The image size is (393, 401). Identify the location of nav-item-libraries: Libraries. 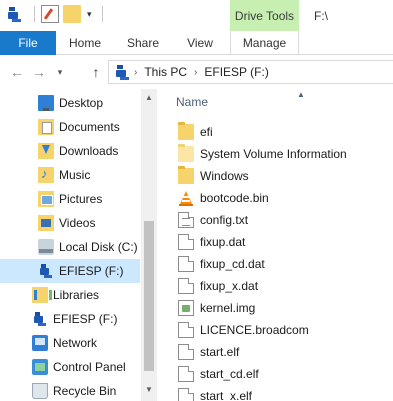
(70, 295).